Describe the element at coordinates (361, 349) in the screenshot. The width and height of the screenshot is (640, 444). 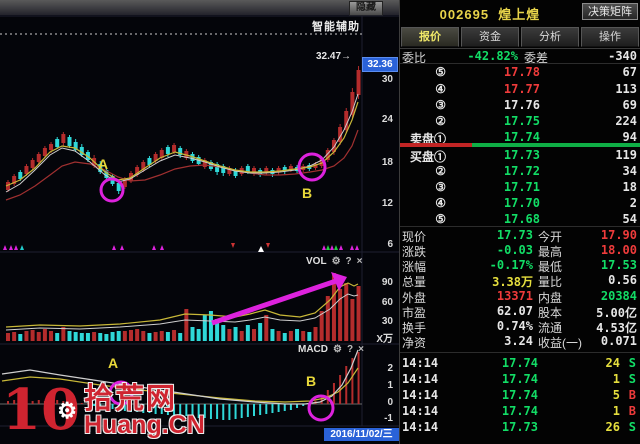
I see `macd-close-icon: ×` at that location.